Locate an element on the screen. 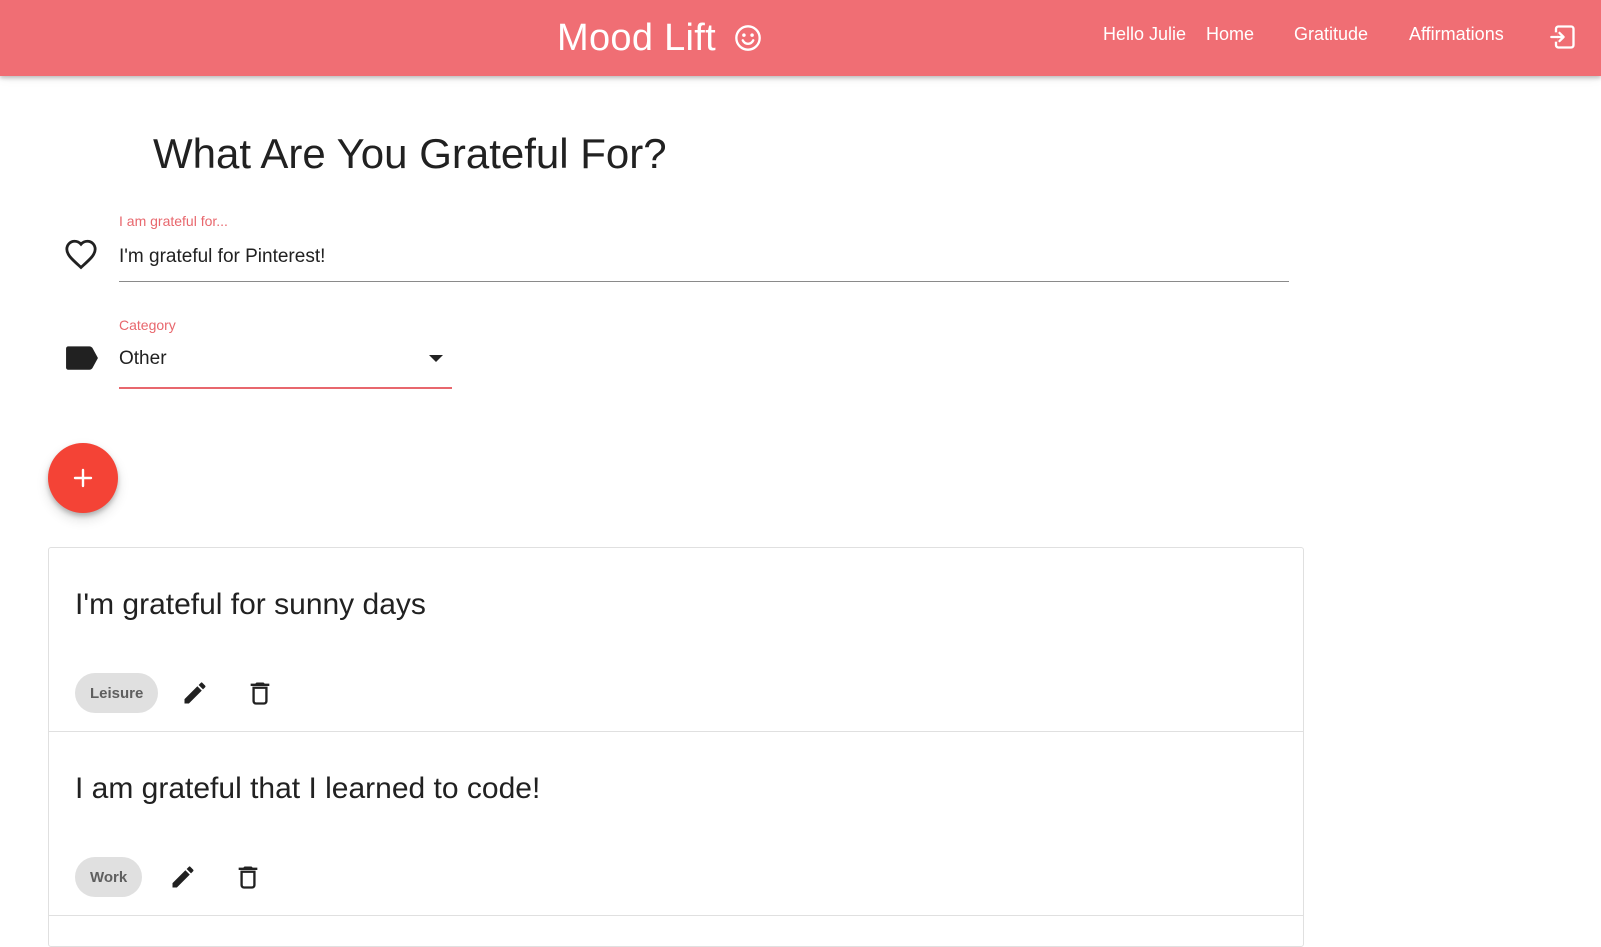 Image resolution: width=1601 pixels, height=947 pixels. brand: Mood Lift is located at coordinates (659, 38).